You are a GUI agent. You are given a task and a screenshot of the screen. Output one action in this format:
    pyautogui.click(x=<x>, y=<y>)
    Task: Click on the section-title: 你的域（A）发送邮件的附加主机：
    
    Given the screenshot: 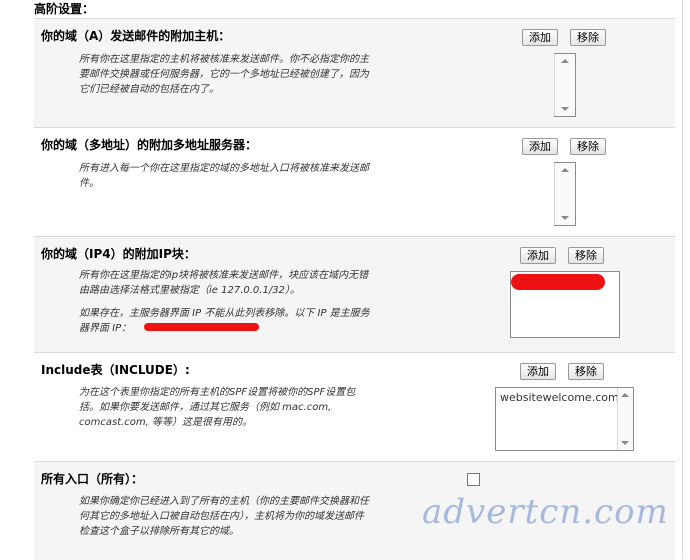 What is the action you would take?
    pyautogui.click(x=136, y=36)
    